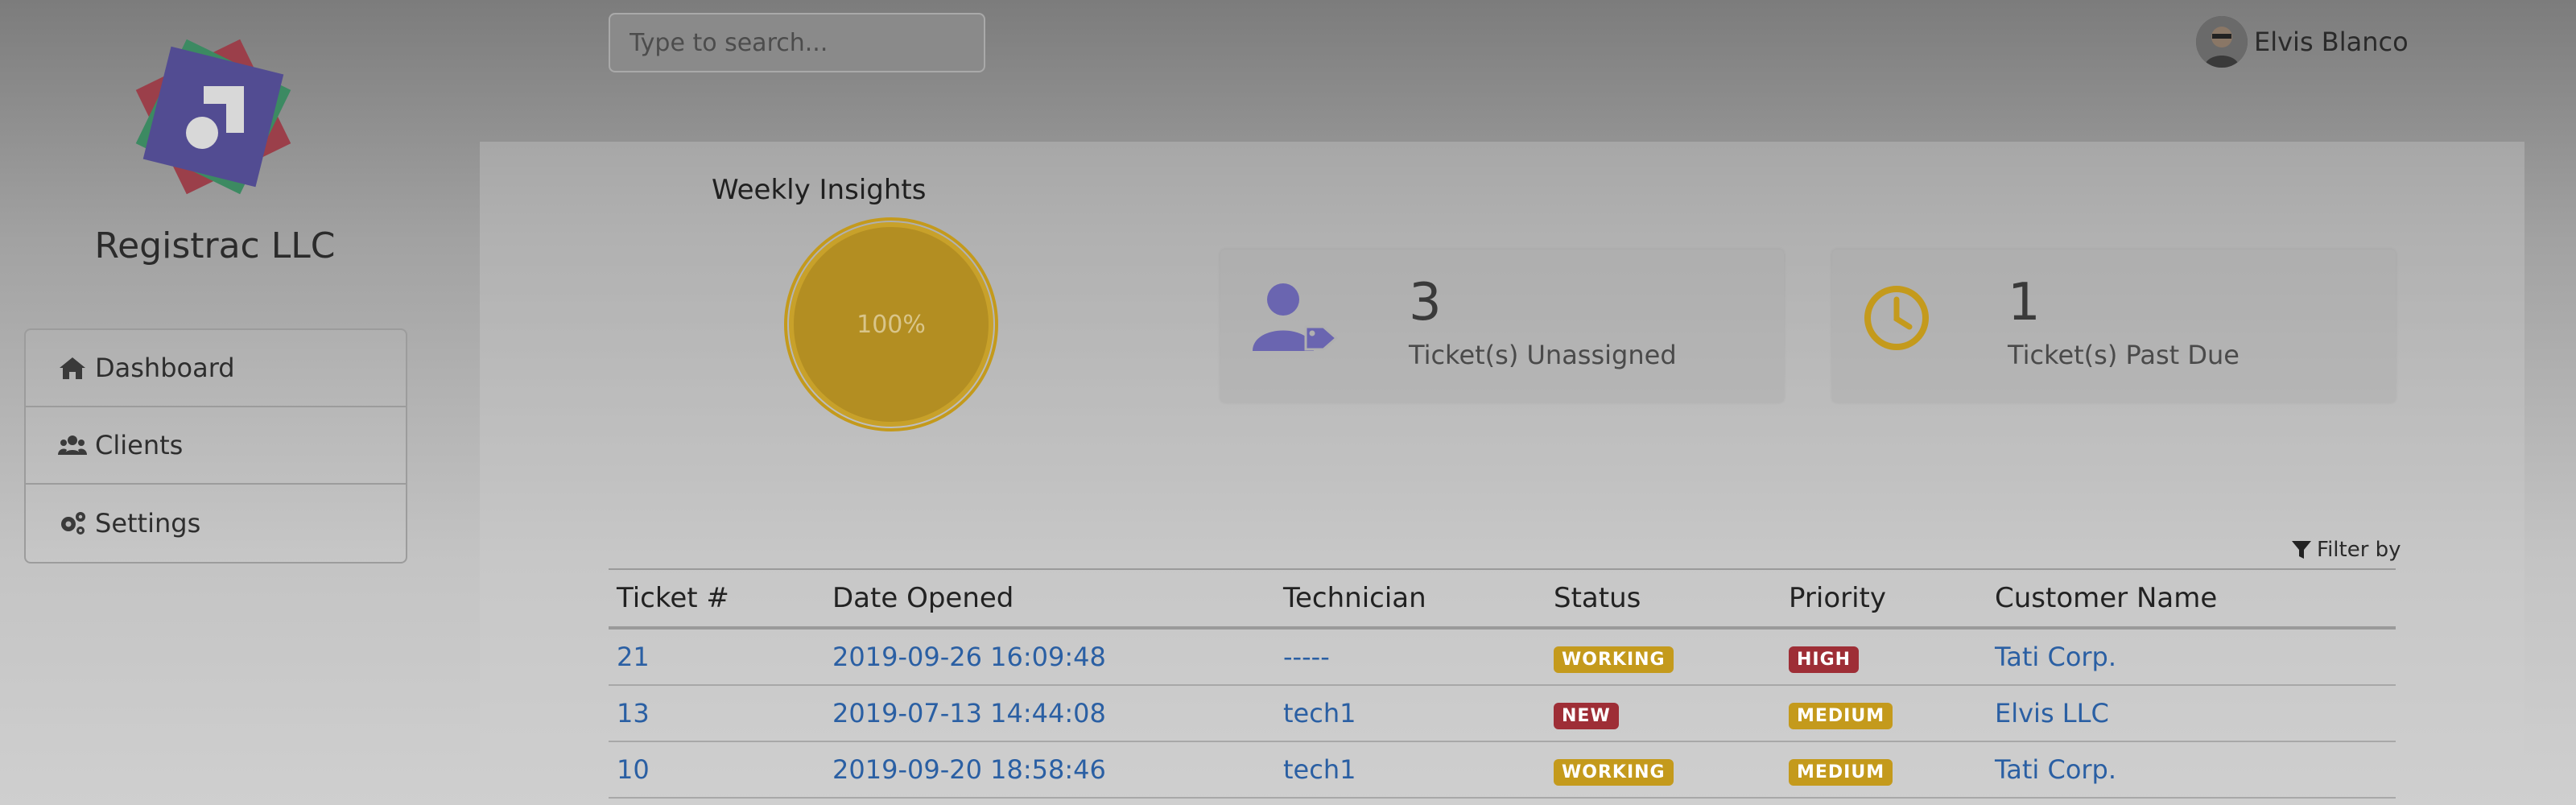 Image resolution: width=2576 pixels, height=805 pixels. Describe the element at coordinates (2124, 355) in the screenshot. I see `stat-label: Ticket(s) Past Due` at that location.